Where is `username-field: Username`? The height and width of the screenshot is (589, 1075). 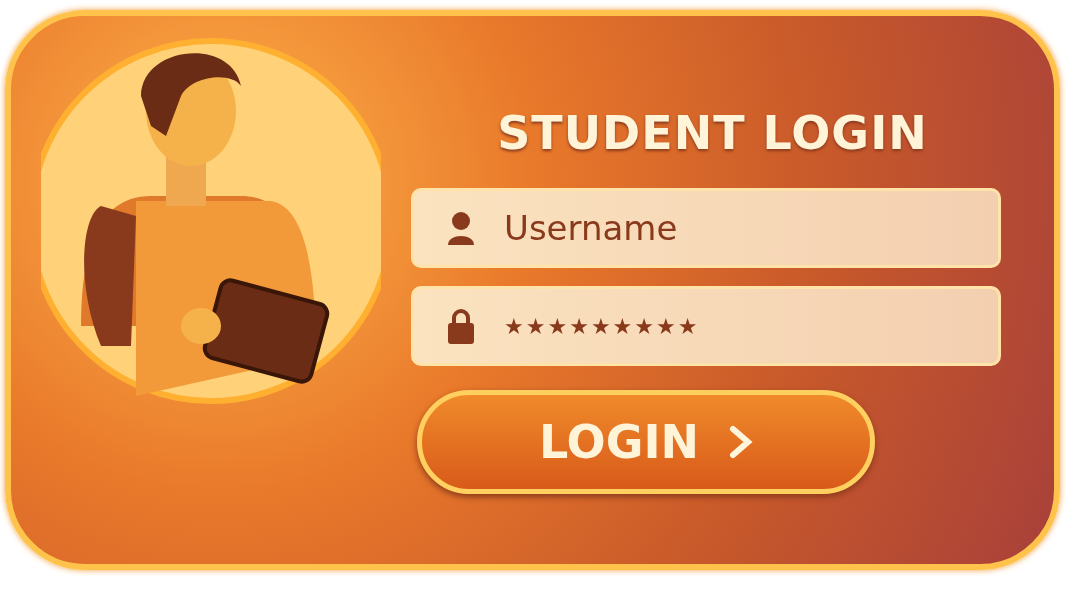 username-field: Username is located at coordinates (706, 228).